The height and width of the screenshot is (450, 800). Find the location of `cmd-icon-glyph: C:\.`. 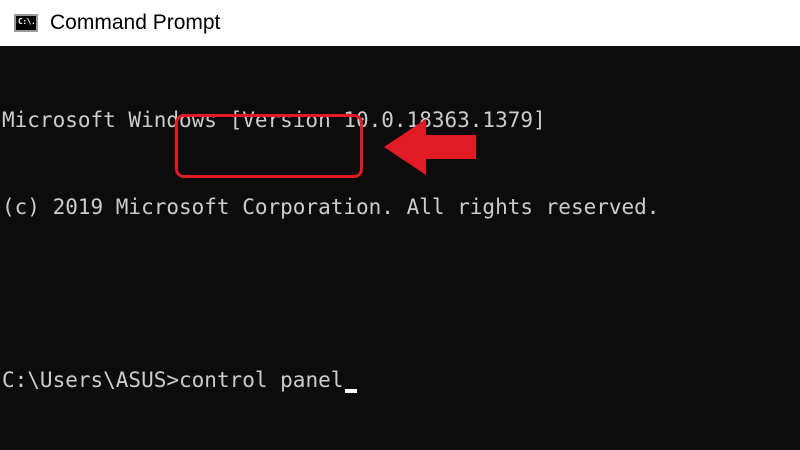

cmd-icon-glyph: C:\. is located at coordinates (27, 21).